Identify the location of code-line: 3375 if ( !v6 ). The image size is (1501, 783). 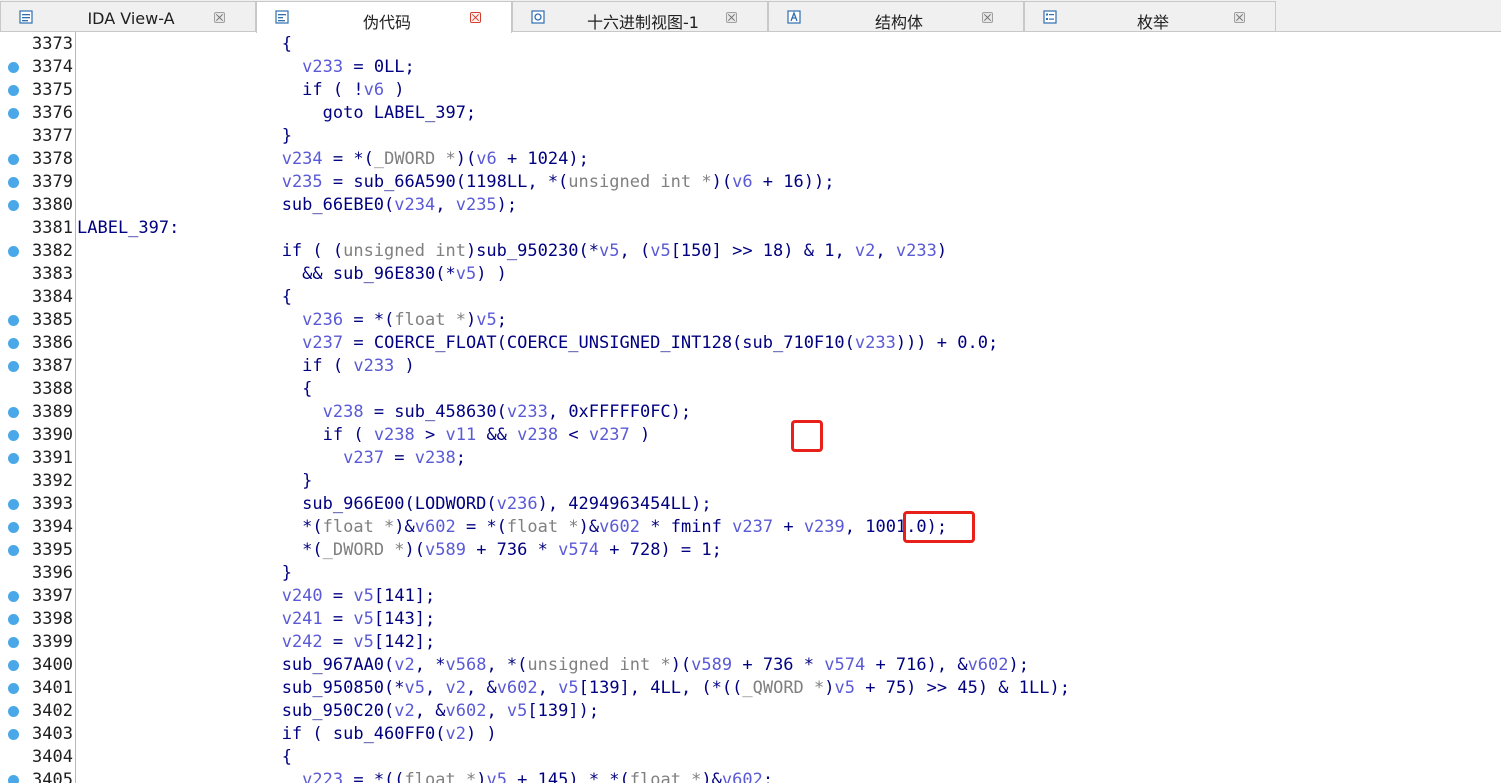
(750, 90).